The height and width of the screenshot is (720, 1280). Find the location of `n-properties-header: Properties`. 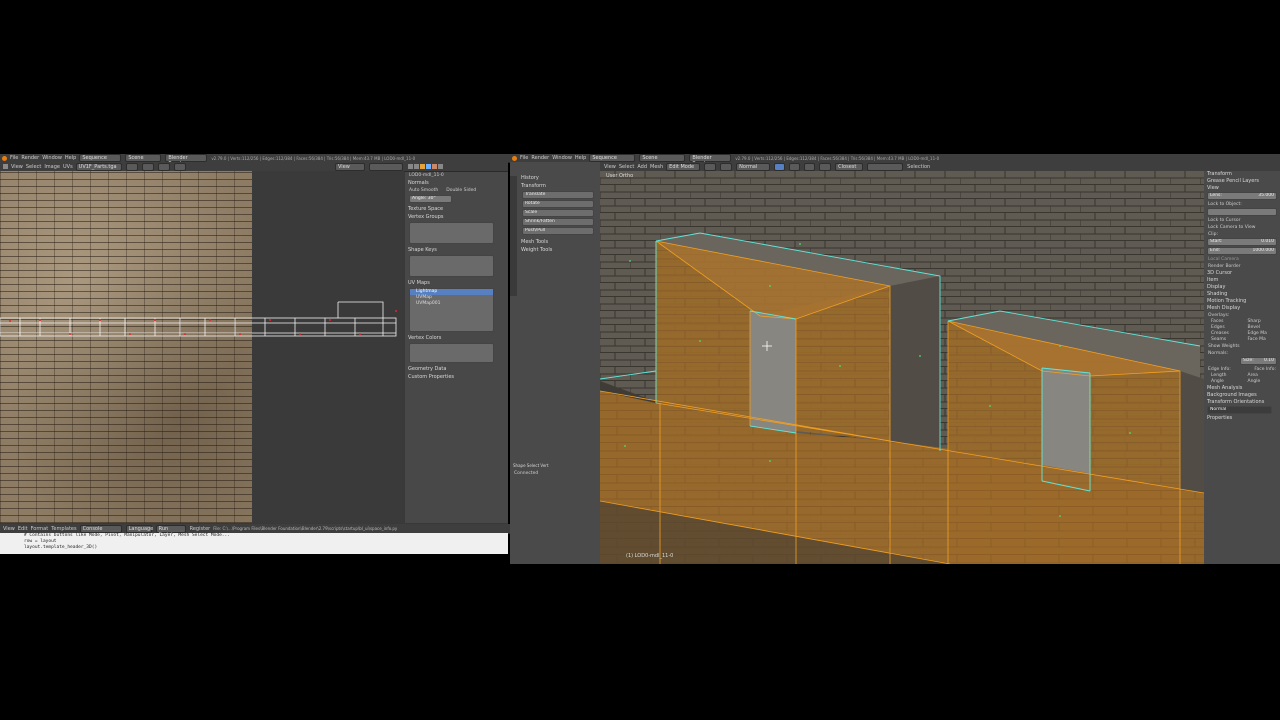

n-properties-header: Properties is located at coordinates (1242, 418).